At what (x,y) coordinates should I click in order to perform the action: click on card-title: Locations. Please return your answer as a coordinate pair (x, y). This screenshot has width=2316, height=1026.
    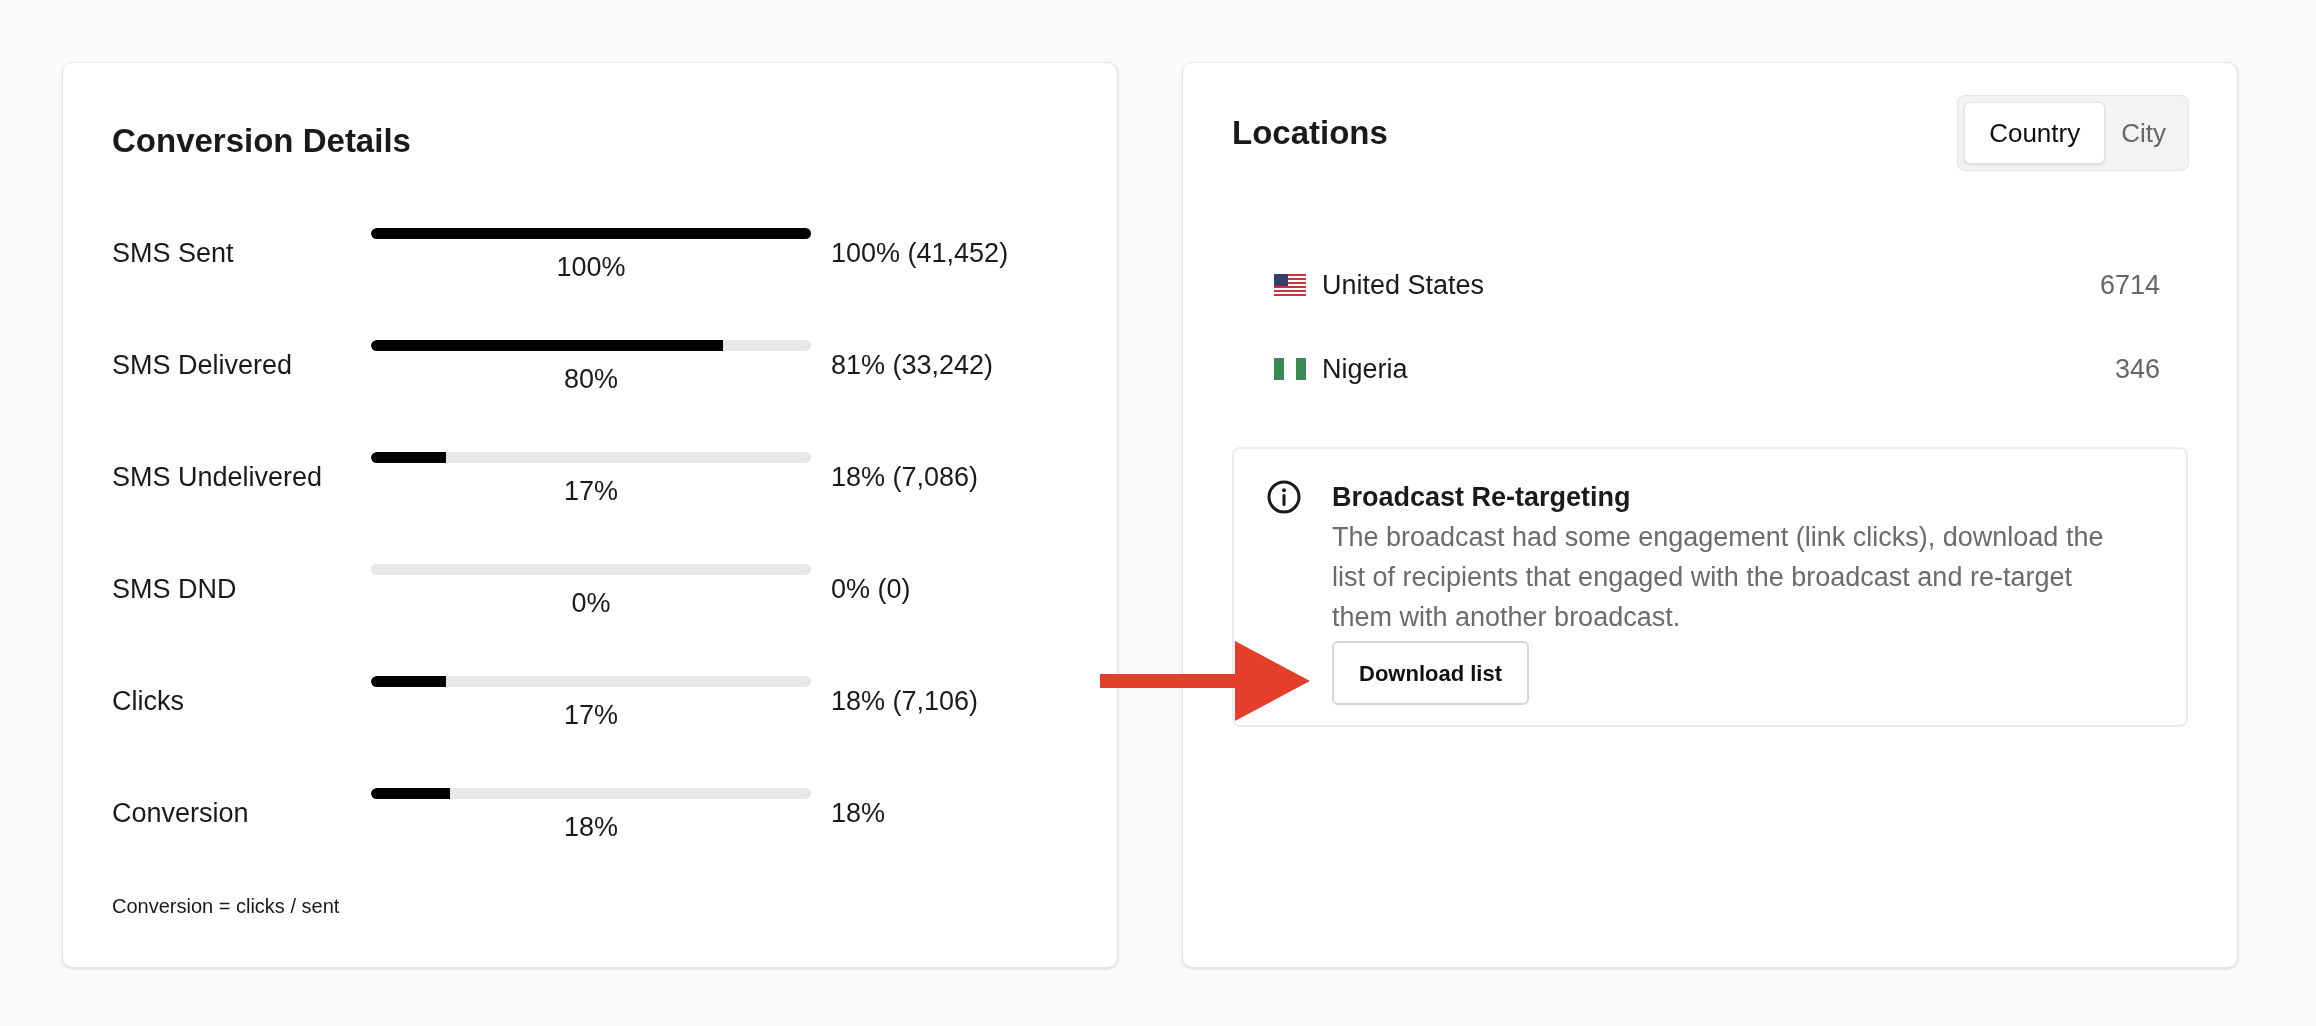
    Looking at the image, I should click on (1310, 133).